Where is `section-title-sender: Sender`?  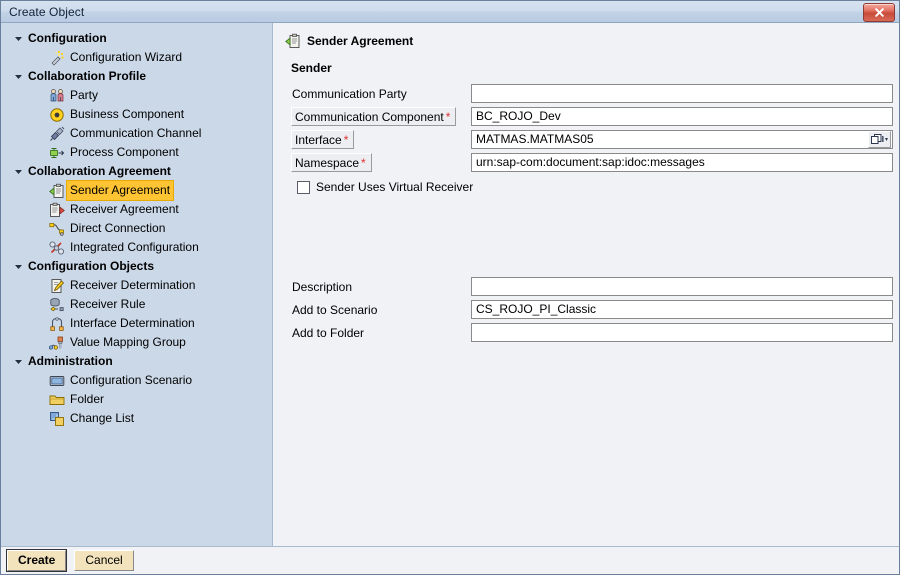
section-title-sender: Sender is located at coordinates (311, 68).